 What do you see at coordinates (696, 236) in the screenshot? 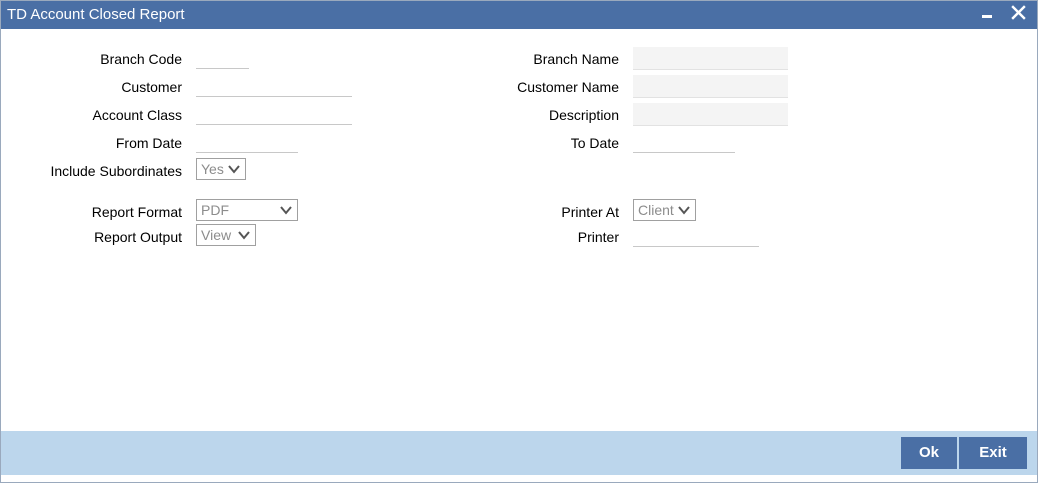
I see `printer-input` at bounding box center [696, 236].